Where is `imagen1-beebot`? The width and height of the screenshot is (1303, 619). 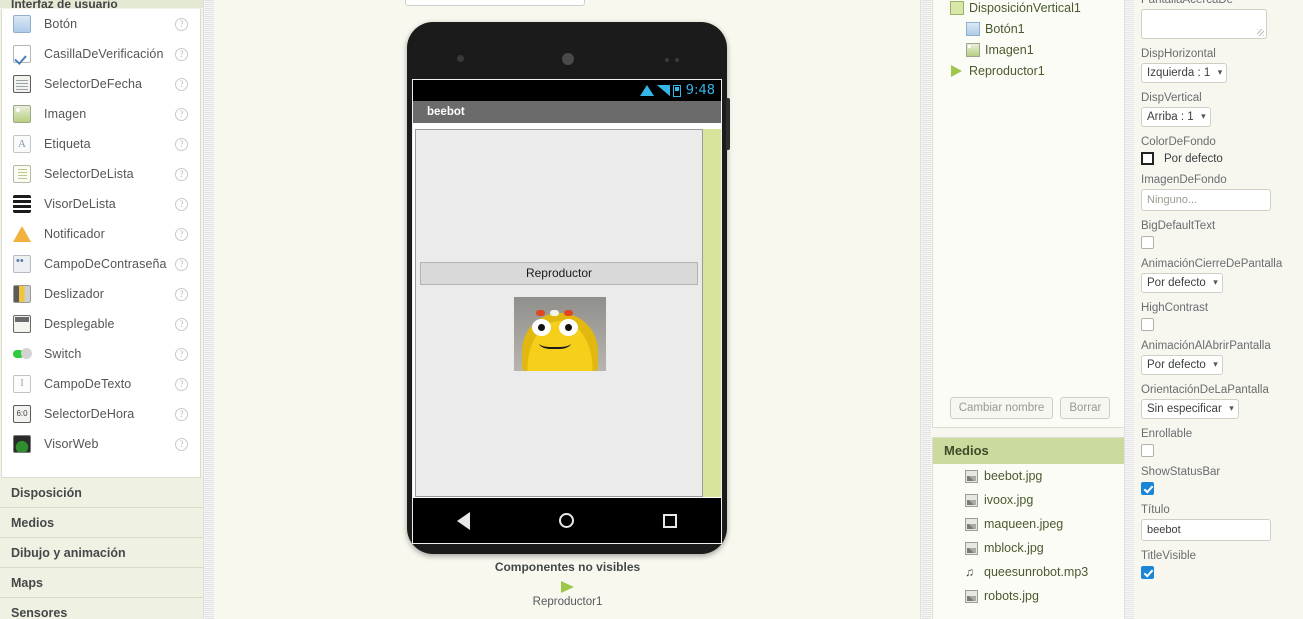
imagen1-beebot is located at coordinates (560, 334).